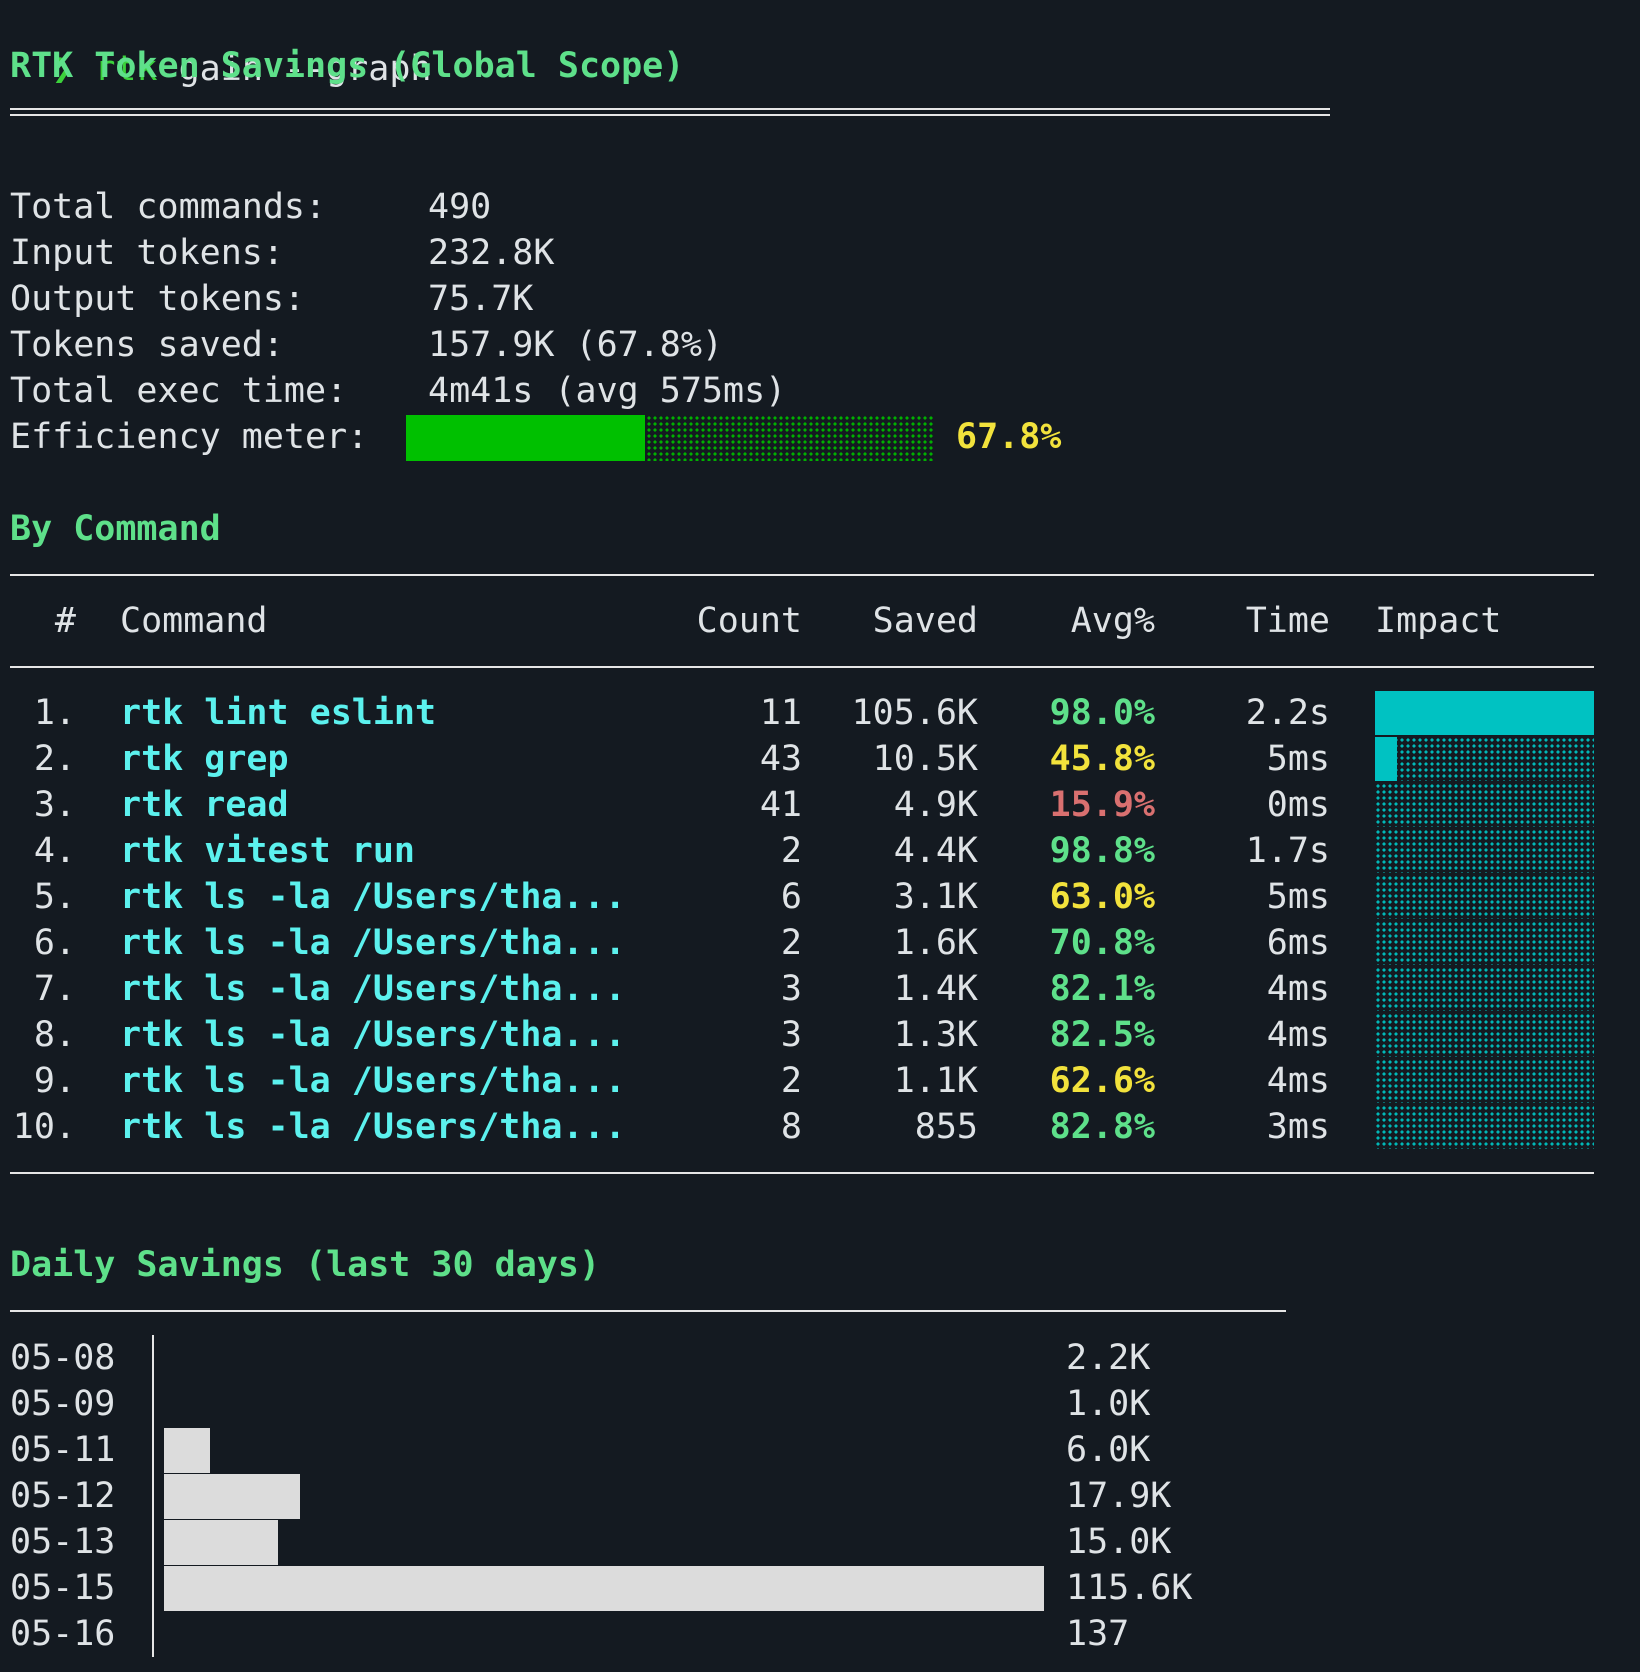 The image size is (1640, 1672). I want to click on row-time: 0ms, so click(1298, 805).